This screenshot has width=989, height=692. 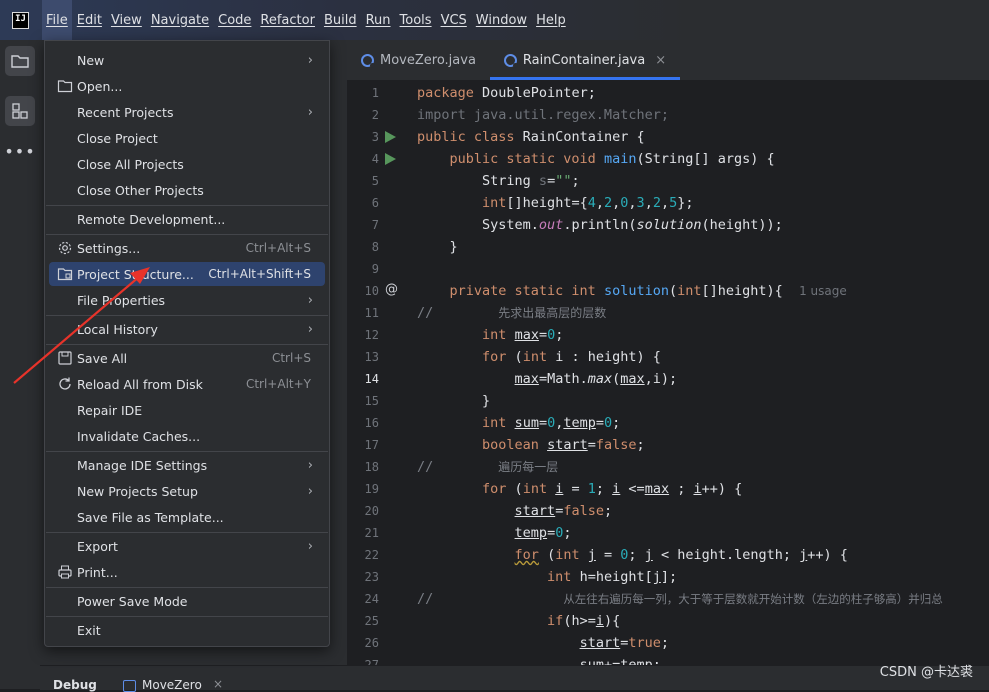 I want to click on menu-run: Run, so click(x=378, y=20).